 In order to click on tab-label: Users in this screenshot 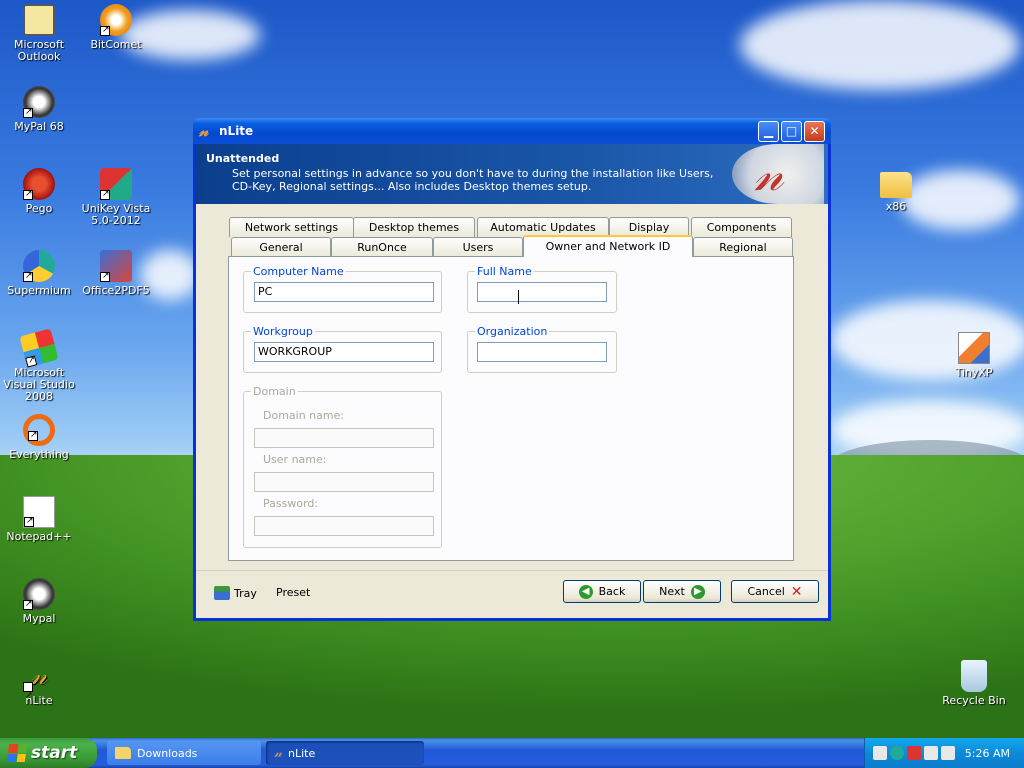, I will do `click(478, 247)`.